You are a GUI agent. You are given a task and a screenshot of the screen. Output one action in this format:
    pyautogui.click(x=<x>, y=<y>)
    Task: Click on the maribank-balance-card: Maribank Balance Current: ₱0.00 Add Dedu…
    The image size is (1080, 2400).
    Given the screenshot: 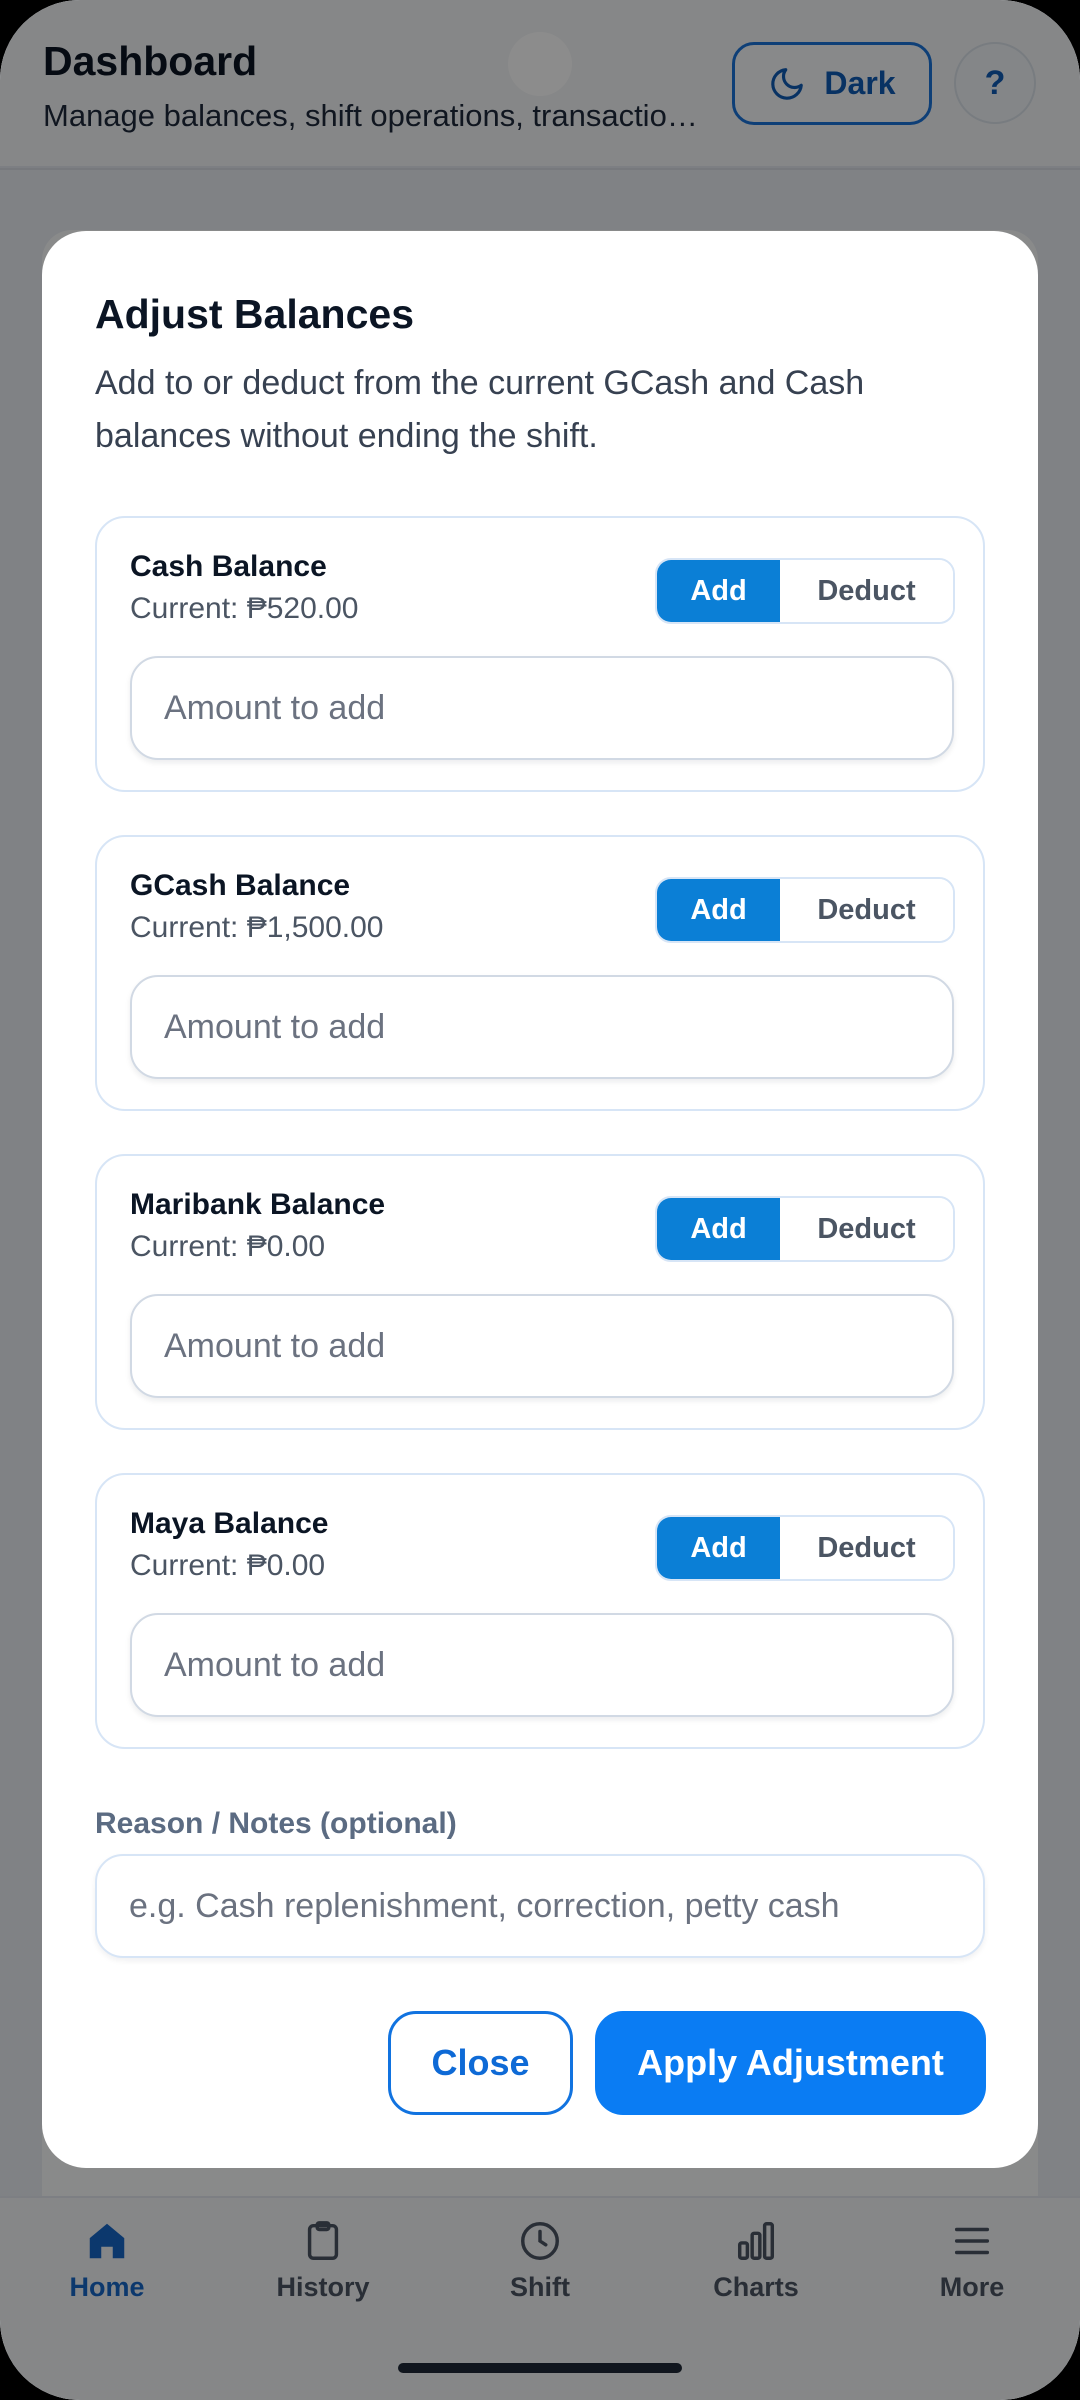 What is the action you would take?
    pyautogui.click(x=540, y=1292)
    